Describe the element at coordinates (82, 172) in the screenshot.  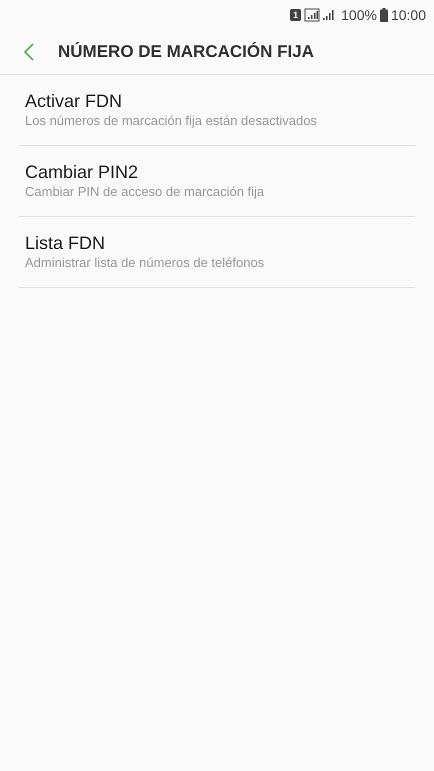
I see `item-title: Cambiar PIN2` at that location.